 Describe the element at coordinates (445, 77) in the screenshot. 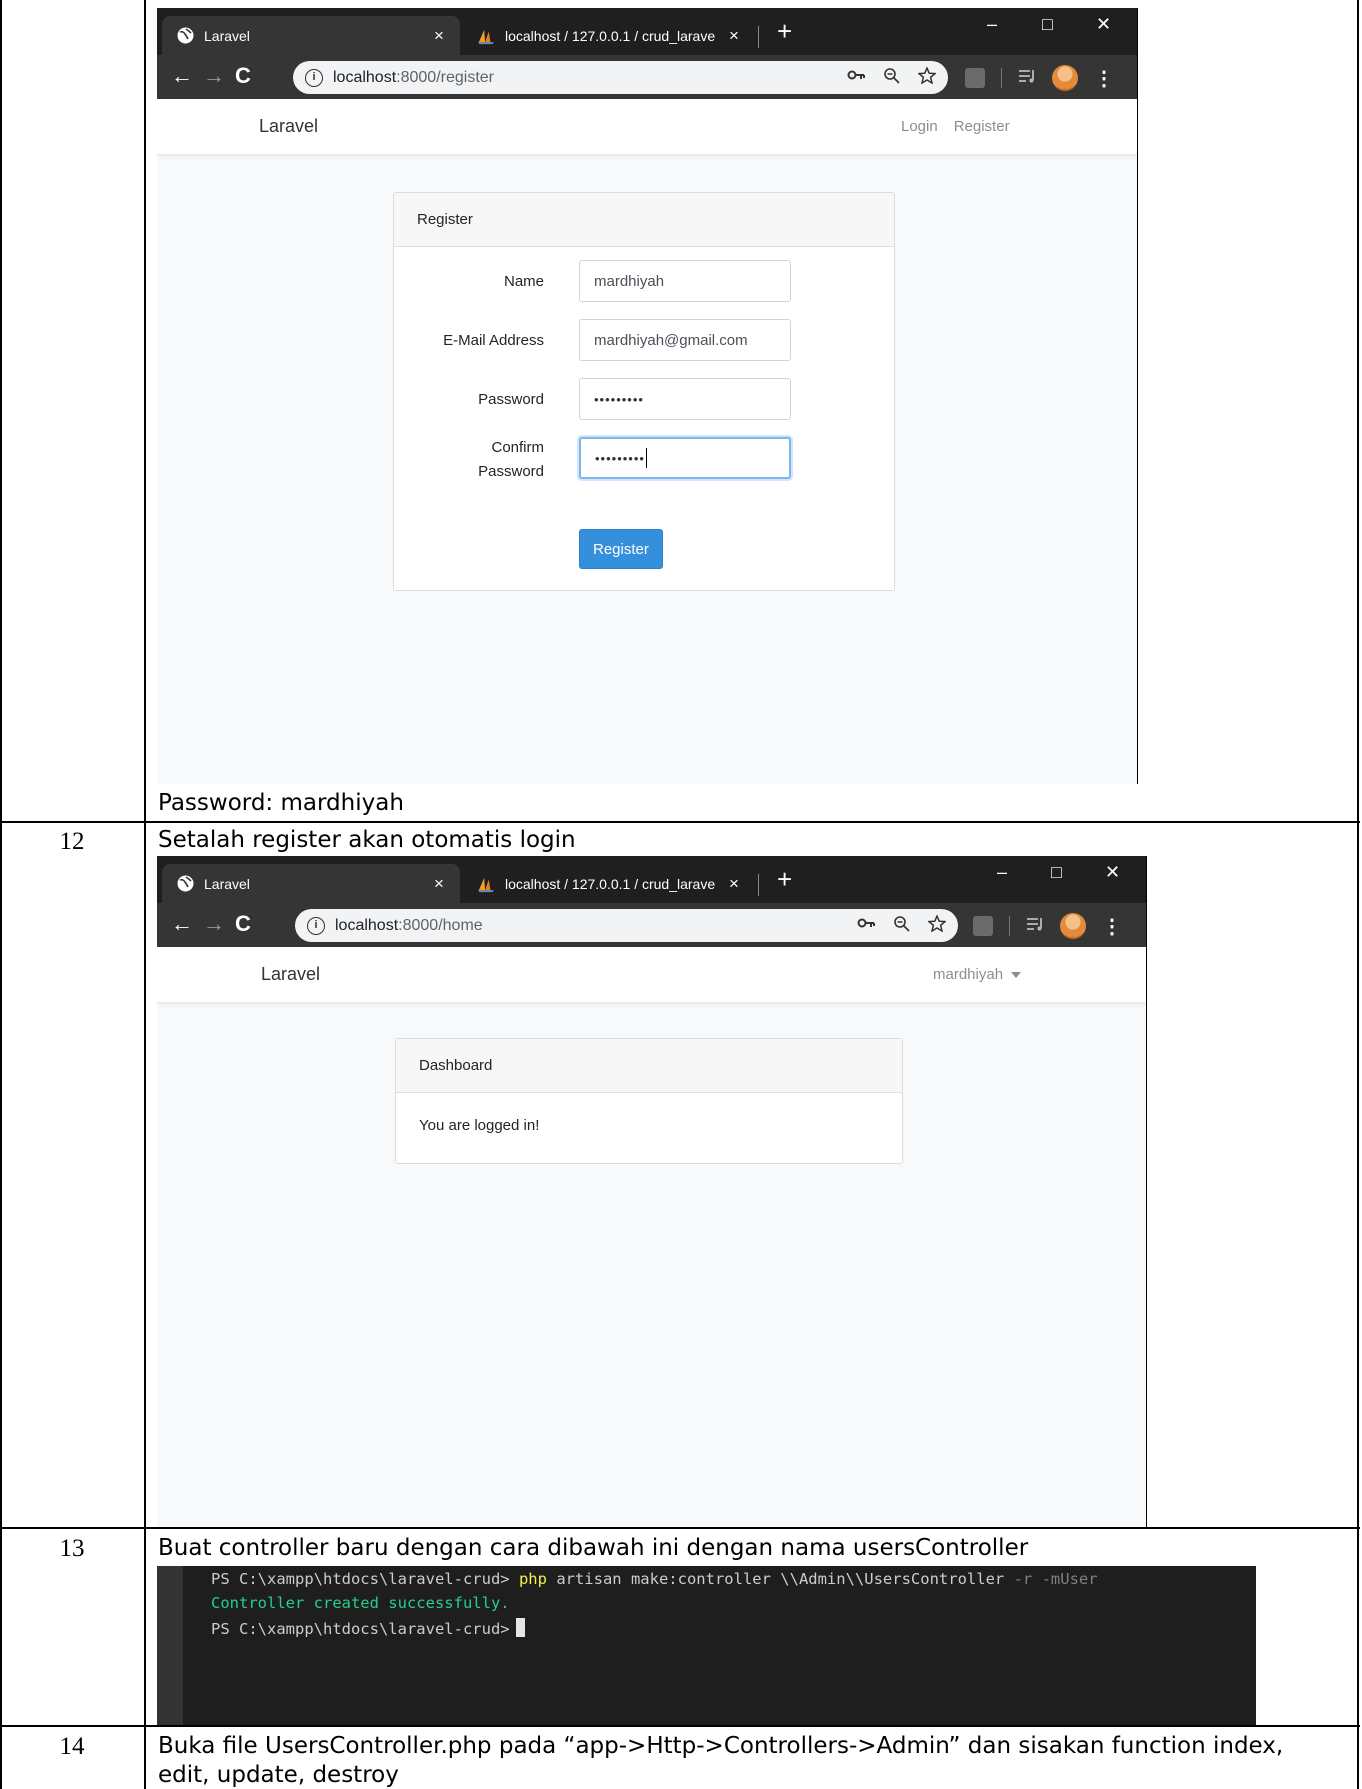

I see `url-path: :8000/register` at that location.